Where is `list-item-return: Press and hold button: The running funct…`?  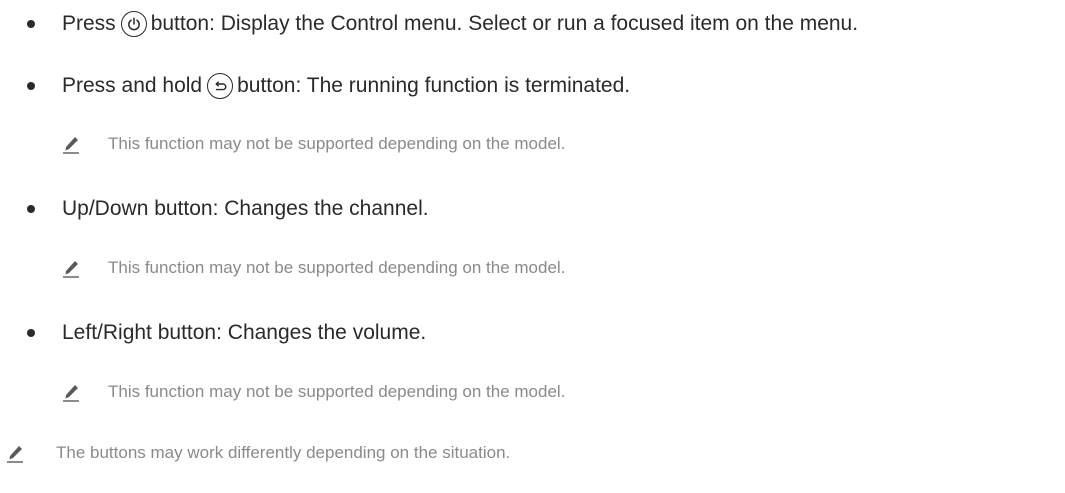
list-item-return: Press and hold button: The running funct… is located at coordinates (532, 86).